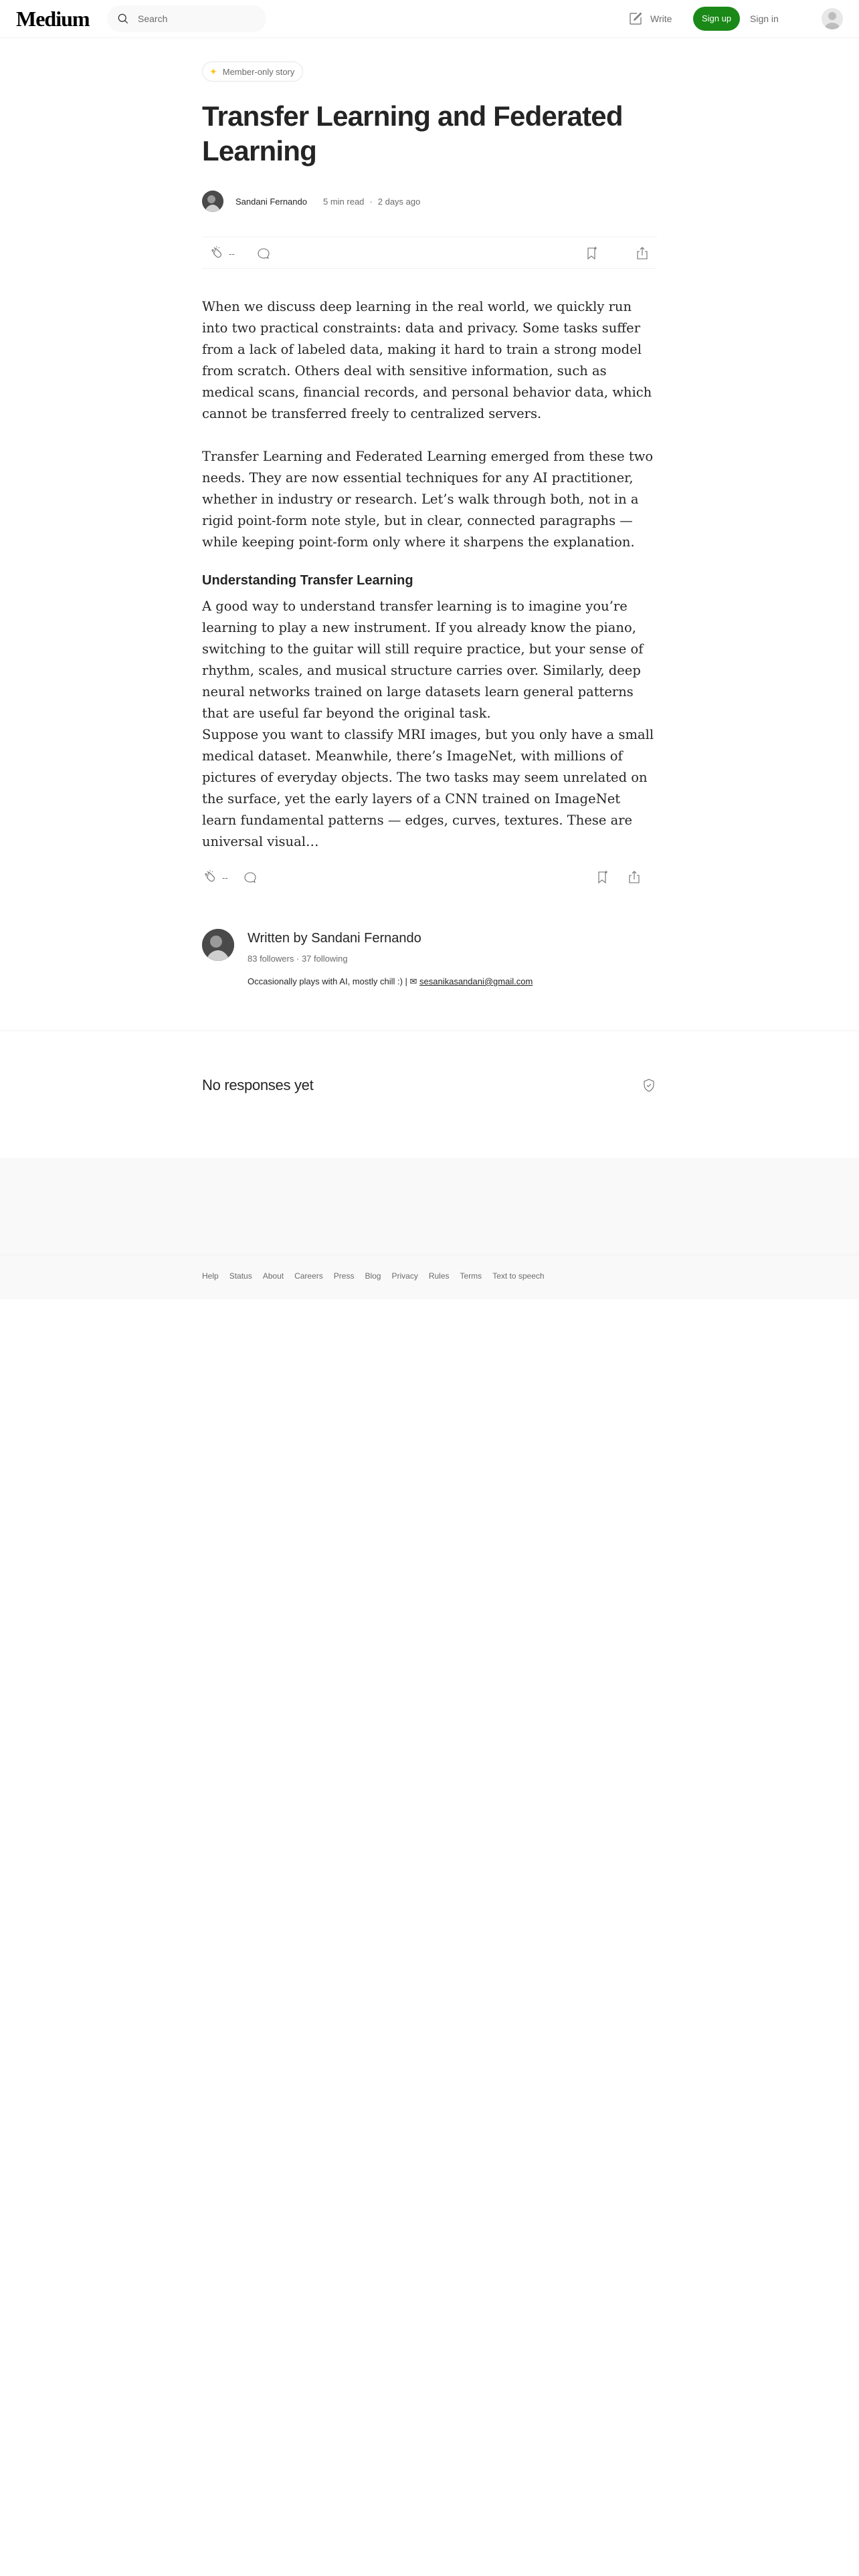  I want to click on shield-icon, so click(649, 1085).